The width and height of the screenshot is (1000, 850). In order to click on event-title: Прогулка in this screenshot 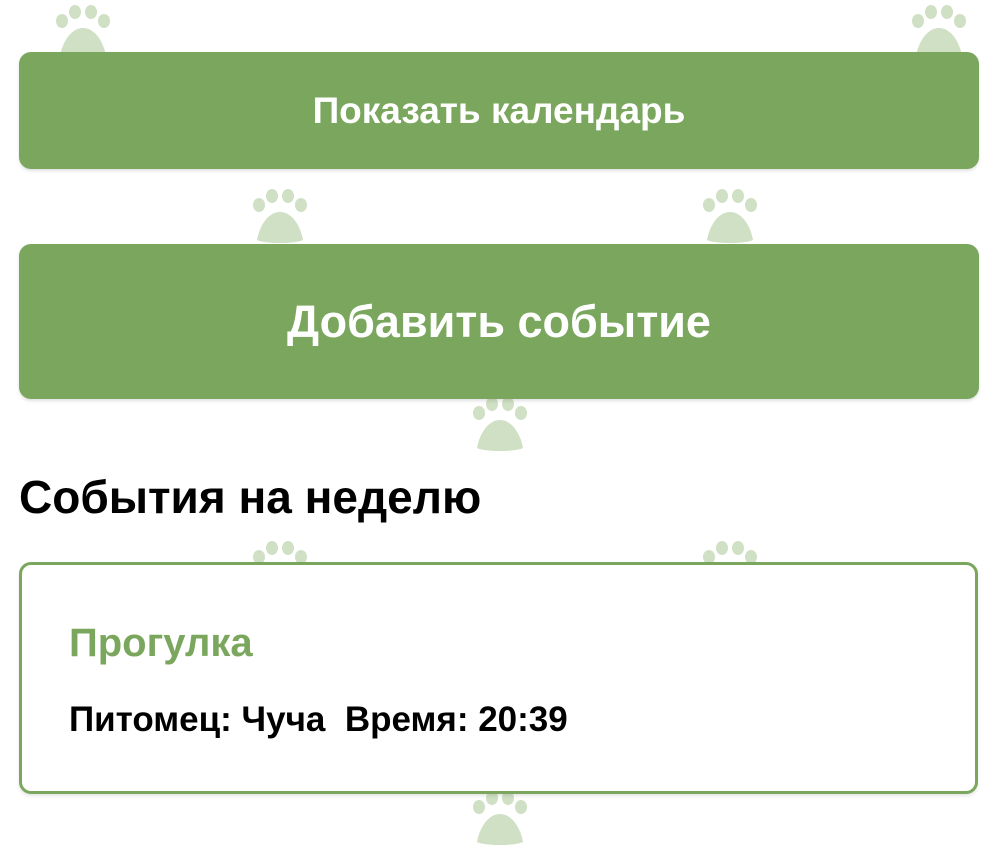, I will do `click(161, 643)`.